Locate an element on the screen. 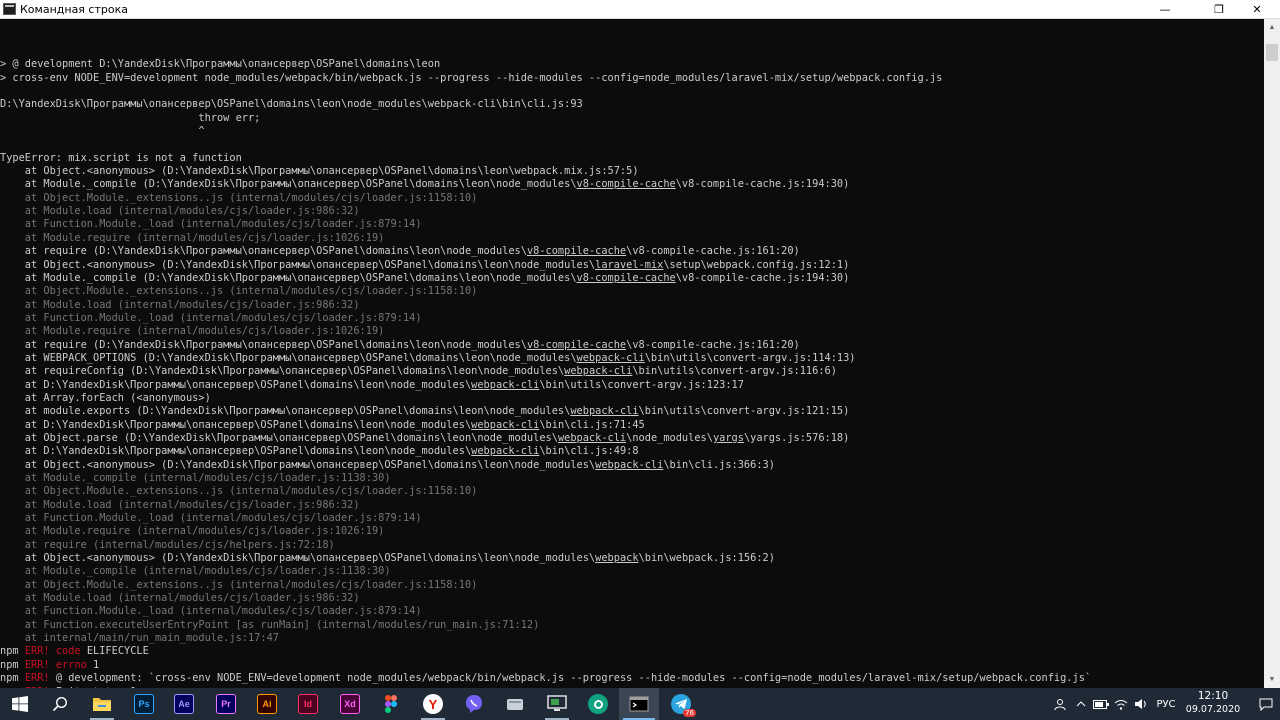 This screenshot has width=1280, height=720. taskbar-indesign: Id is located at coordinates (308, 704).